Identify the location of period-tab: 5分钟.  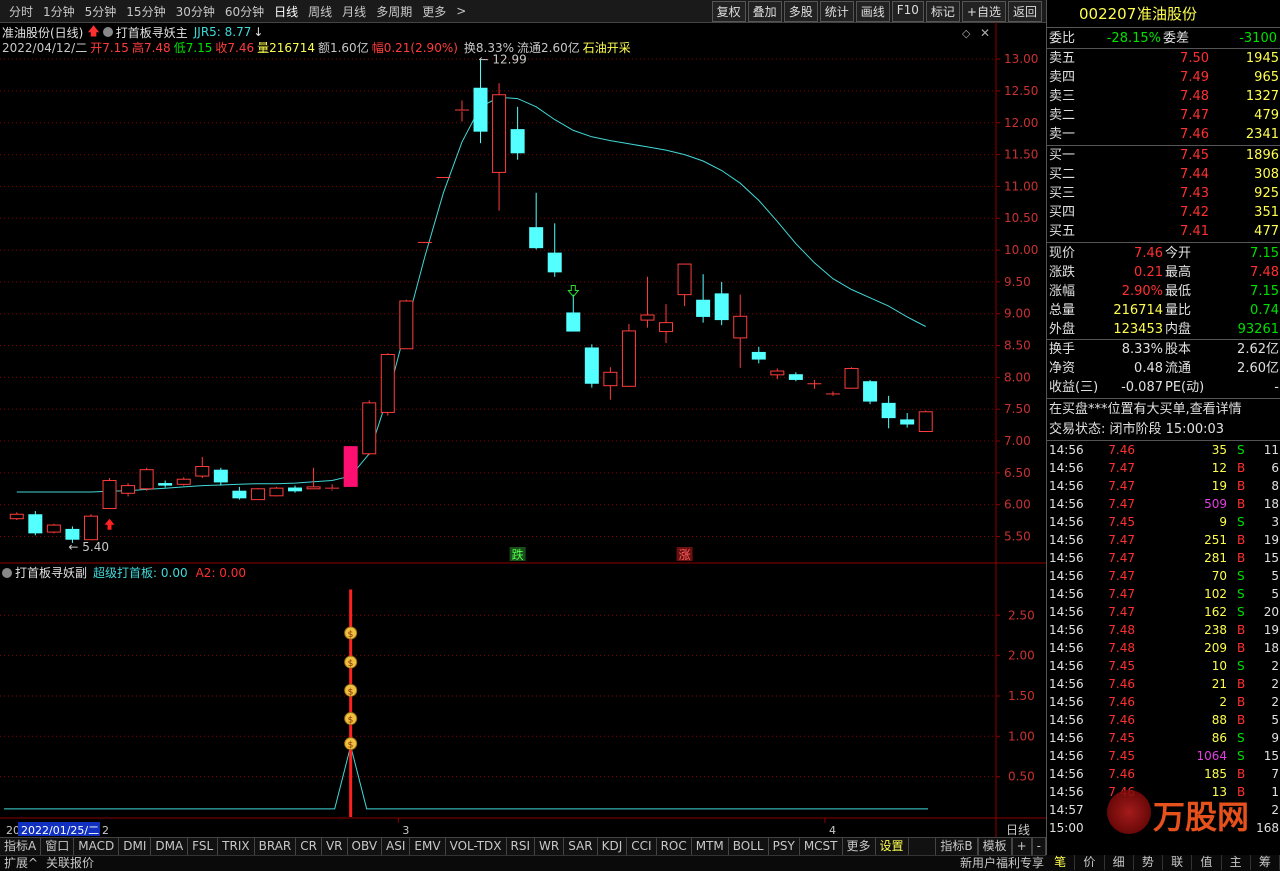
(101, 11).